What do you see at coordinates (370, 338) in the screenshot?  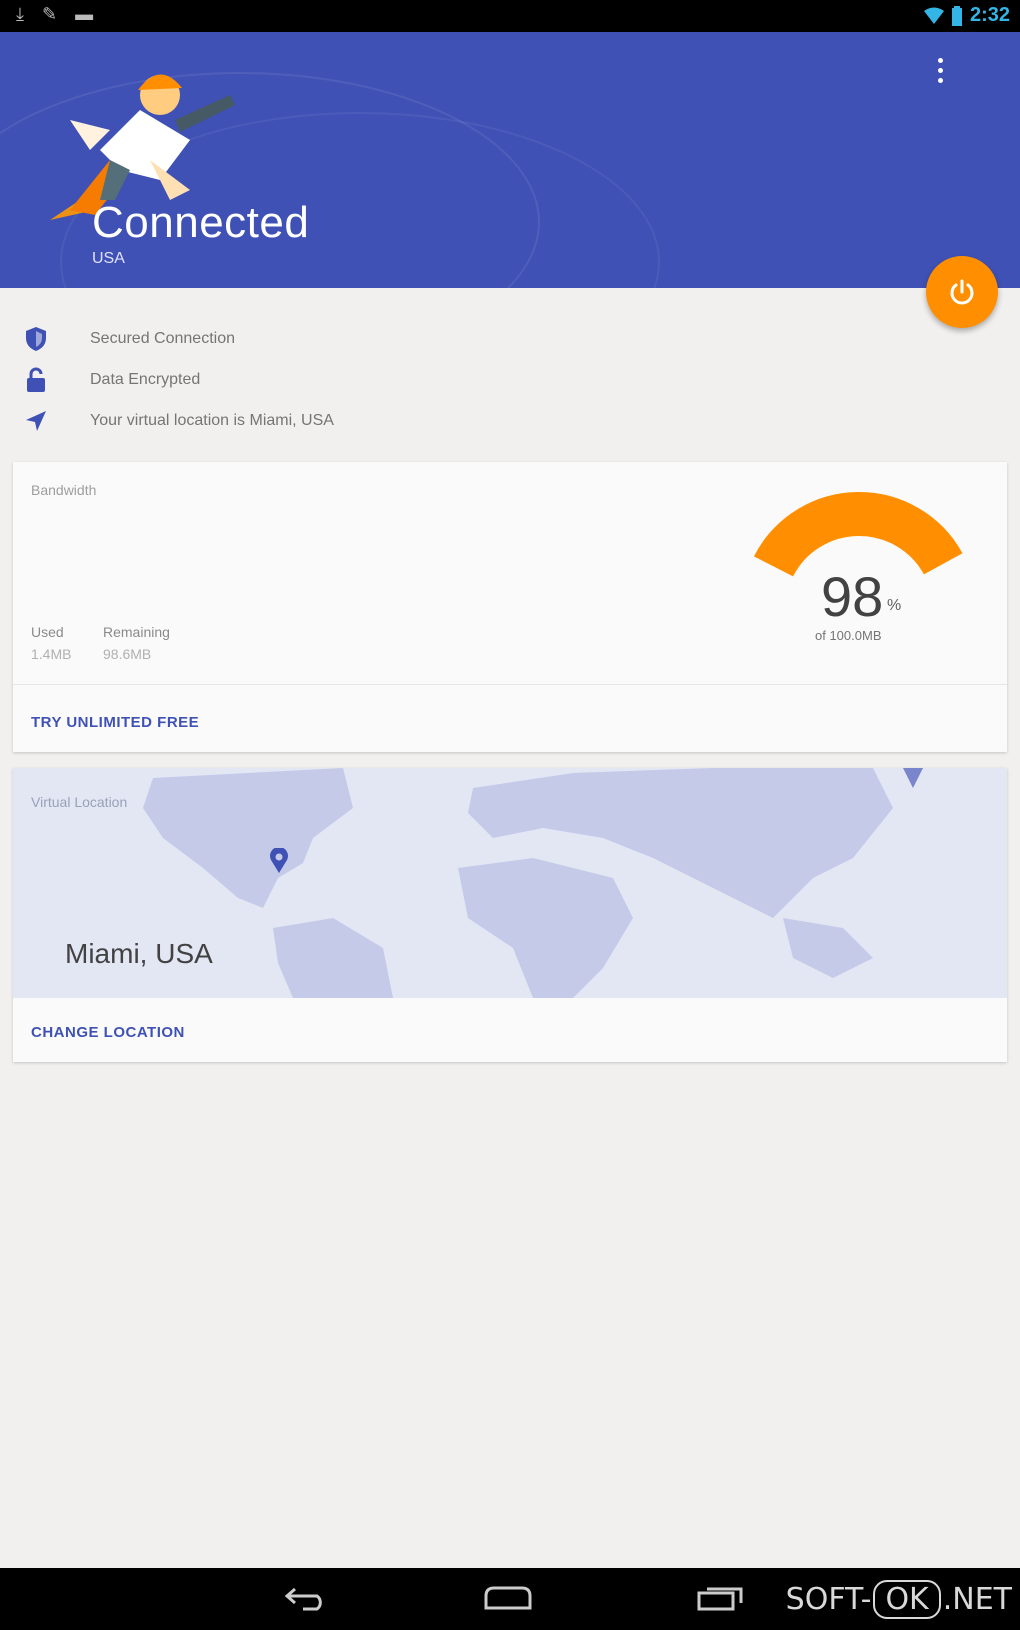 I see `list-item: Secured Connection` at bounding box center [370, 338].